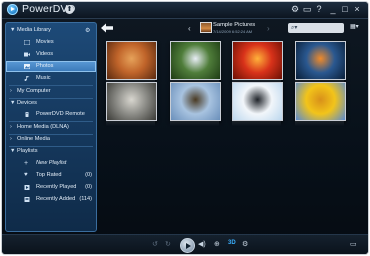  I want to click on sidebar-item-music: Music, so click(51, 78).